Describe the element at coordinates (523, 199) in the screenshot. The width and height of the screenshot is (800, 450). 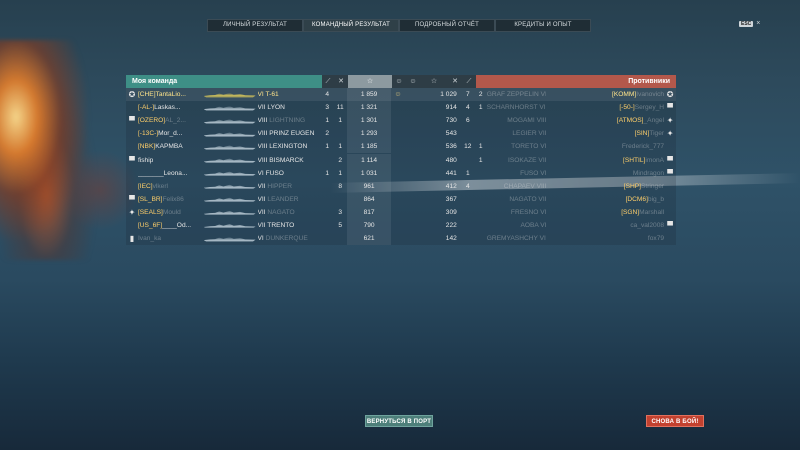
I see `enemy-ship-type-name: NAGATO` at that location.